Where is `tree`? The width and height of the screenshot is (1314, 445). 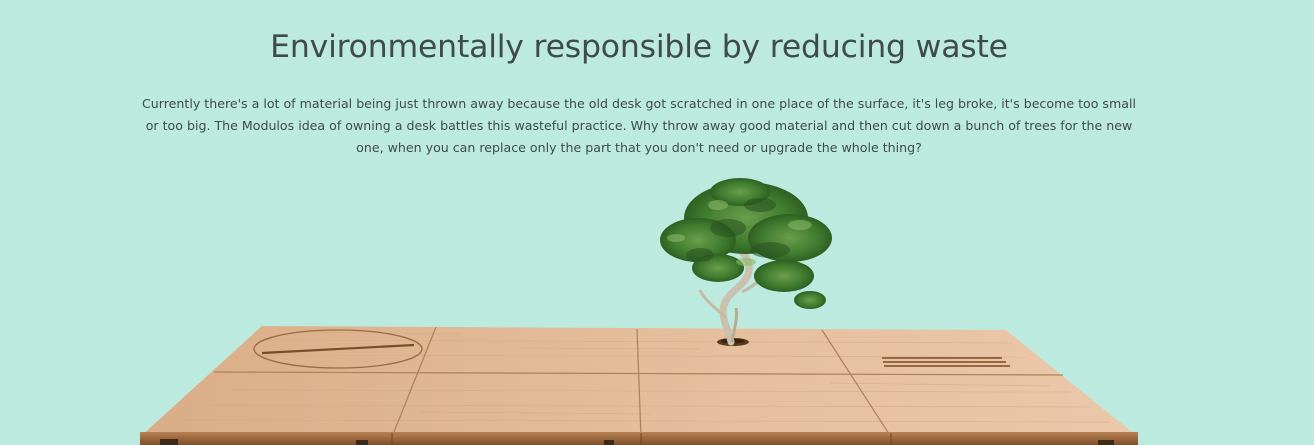 tree is located at coordinates (746, 262).